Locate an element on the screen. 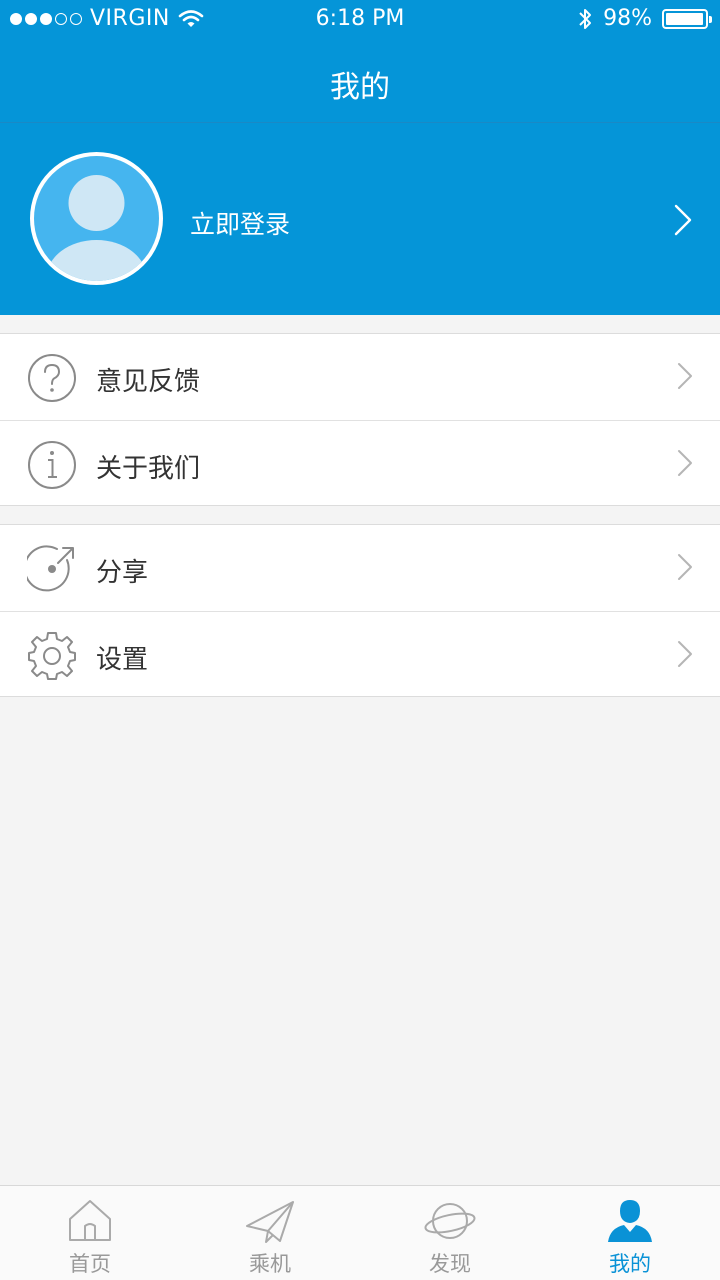 Image resolution: width=720 pixels, height=1280 pixels. tab-label: 乘机 is located at coordinates (270, 1264).